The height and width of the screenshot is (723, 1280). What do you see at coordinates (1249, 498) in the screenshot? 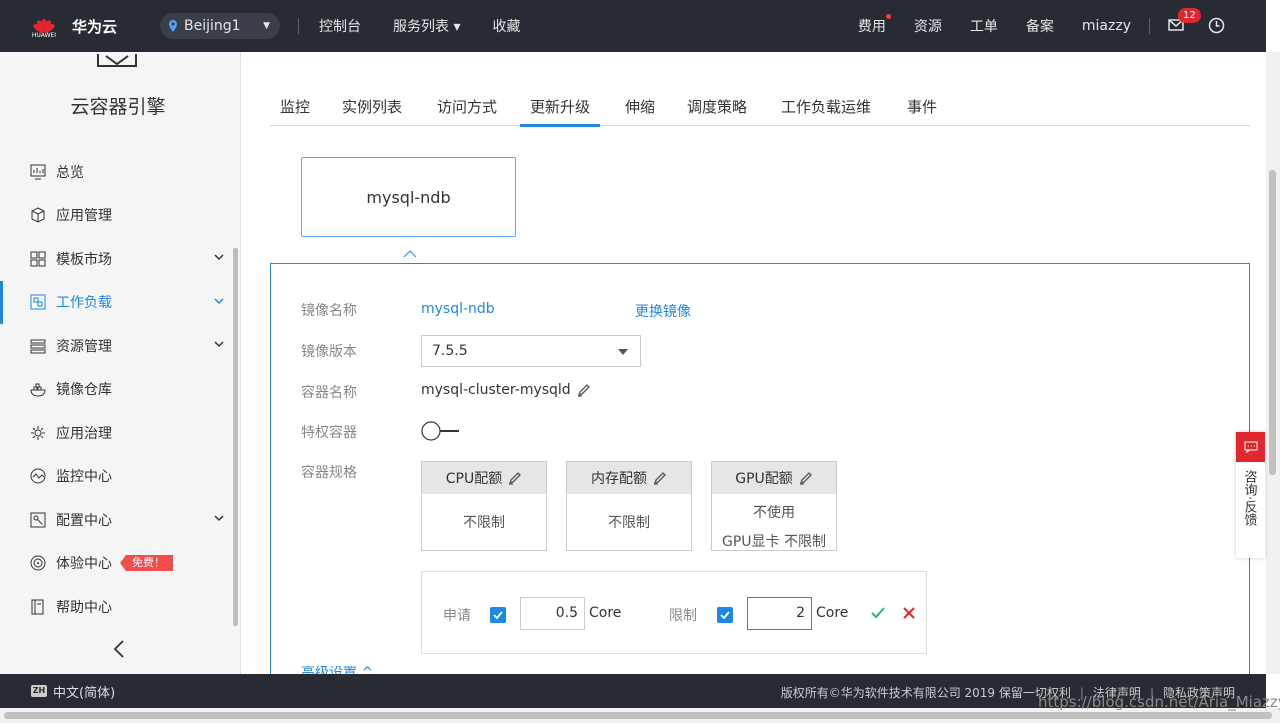
I see `consult-label: 咨询·反馈` at bounding box center [1249, 498].